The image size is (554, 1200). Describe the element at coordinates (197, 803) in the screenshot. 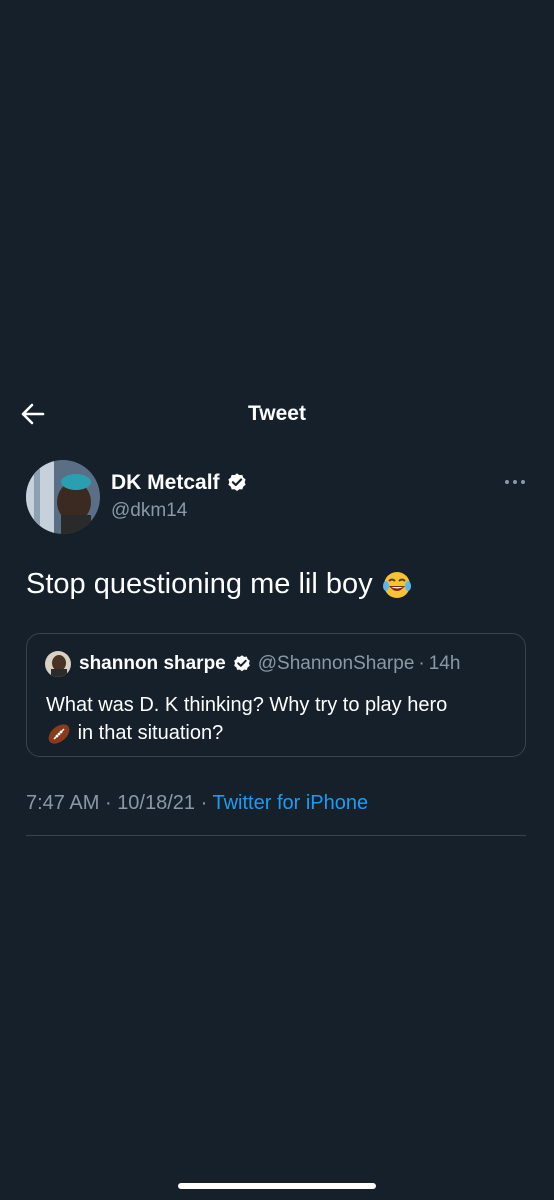

I see `tweet-meta: 7:47 AM · 10/18/21 · Twitter for iPhone` at that location.